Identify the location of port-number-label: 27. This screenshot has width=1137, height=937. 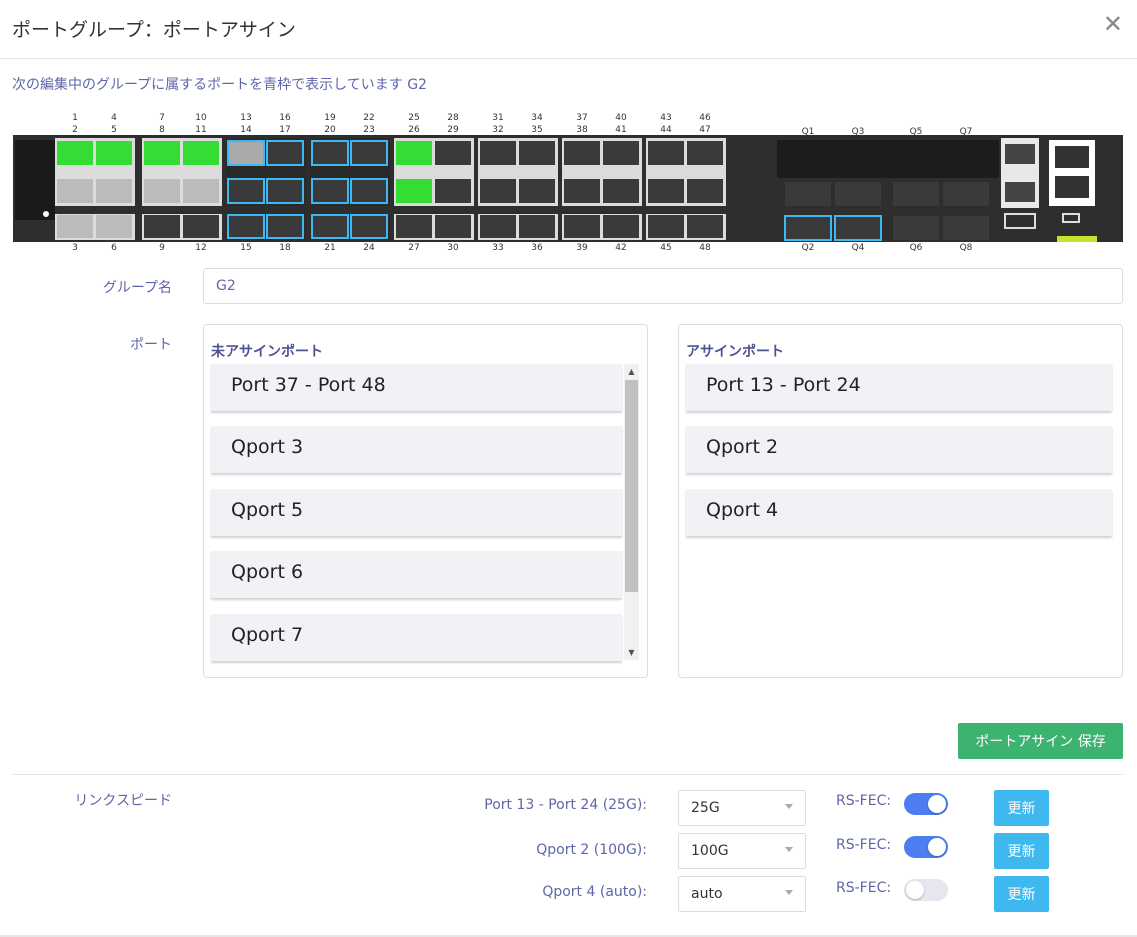
(413, 248).